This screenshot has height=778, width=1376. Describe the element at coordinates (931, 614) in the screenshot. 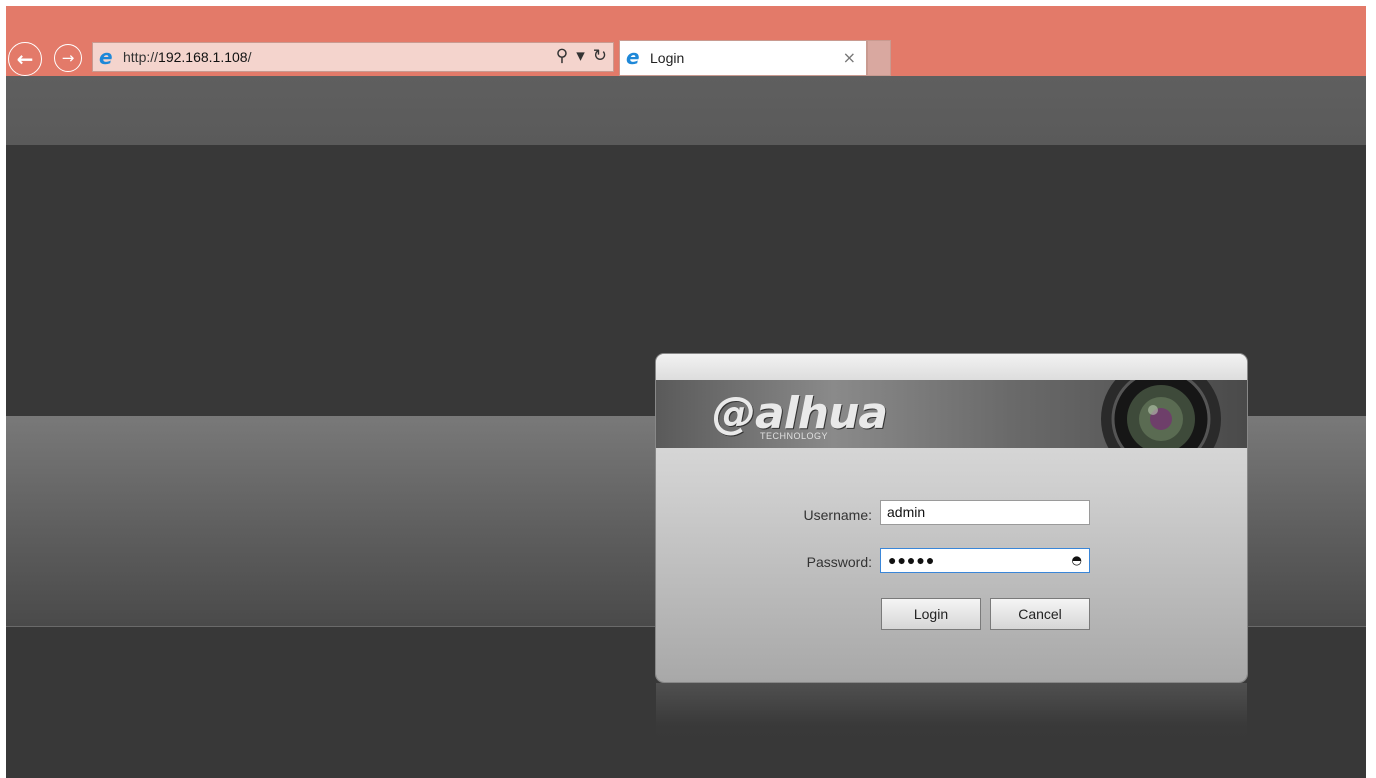

I see `login-button: Login` at that location.